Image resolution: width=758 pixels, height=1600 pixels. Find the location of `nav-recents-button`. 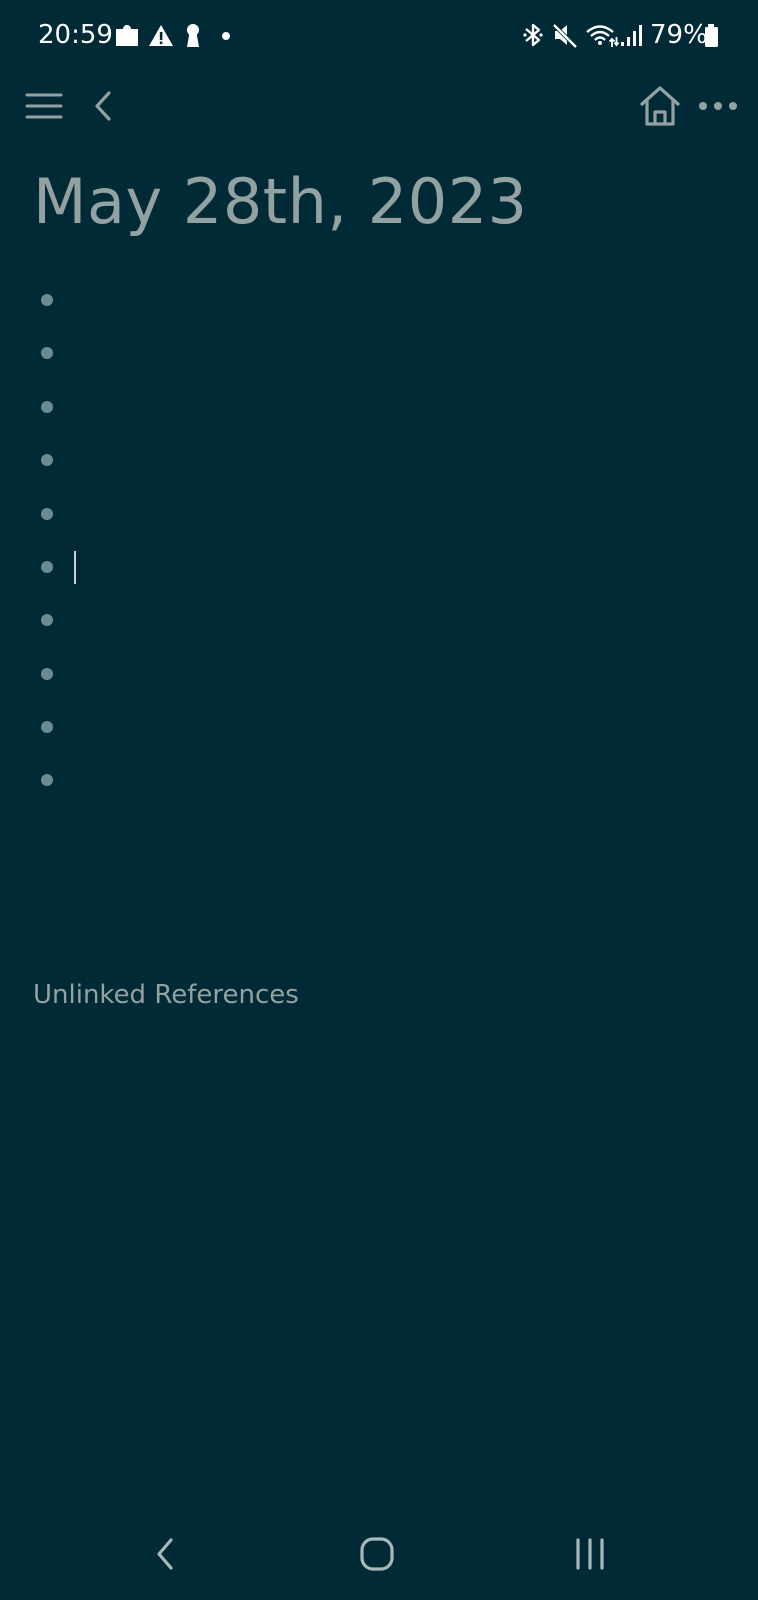

nav-recents-button is located at coordinates (590, 1554).